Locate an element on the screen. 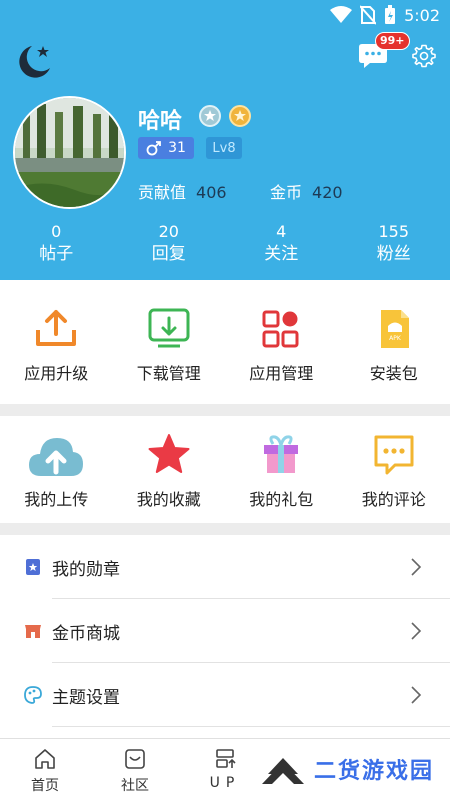 This screenshot has width=450, height=800. male-icon is located at coordinates (153, 148).